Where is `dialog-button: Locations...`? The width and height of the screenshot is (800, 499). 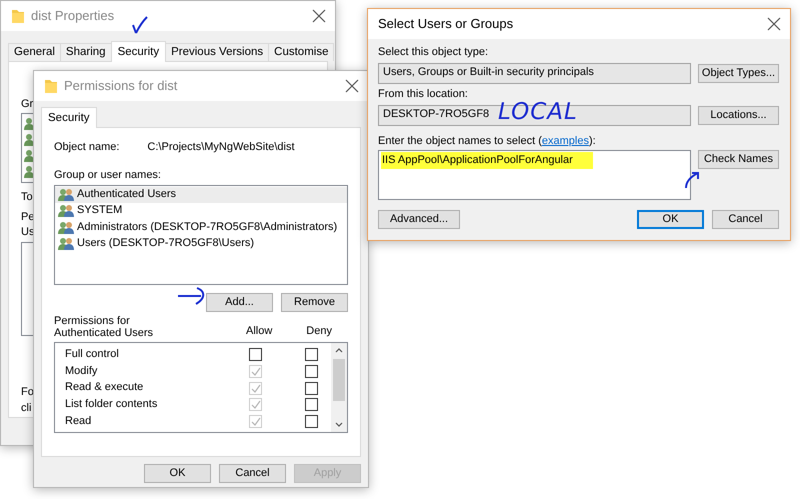 dialog-button: Locations... is located at coordinates (738, 115).